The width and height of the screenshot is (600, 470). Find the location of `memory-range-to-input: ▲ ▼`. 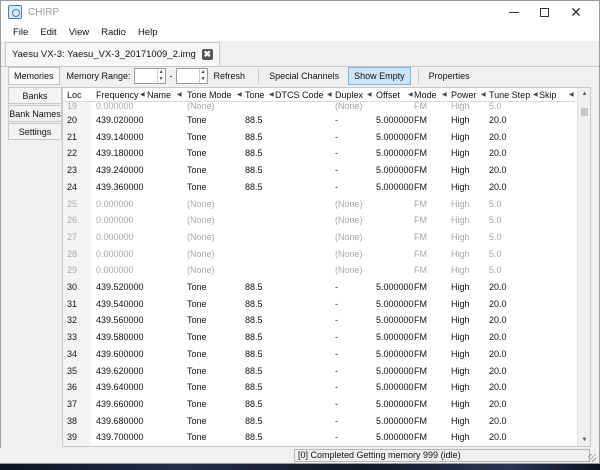

memory-range-to-input: ▲ ▼ is located at coordinates (191, 76).